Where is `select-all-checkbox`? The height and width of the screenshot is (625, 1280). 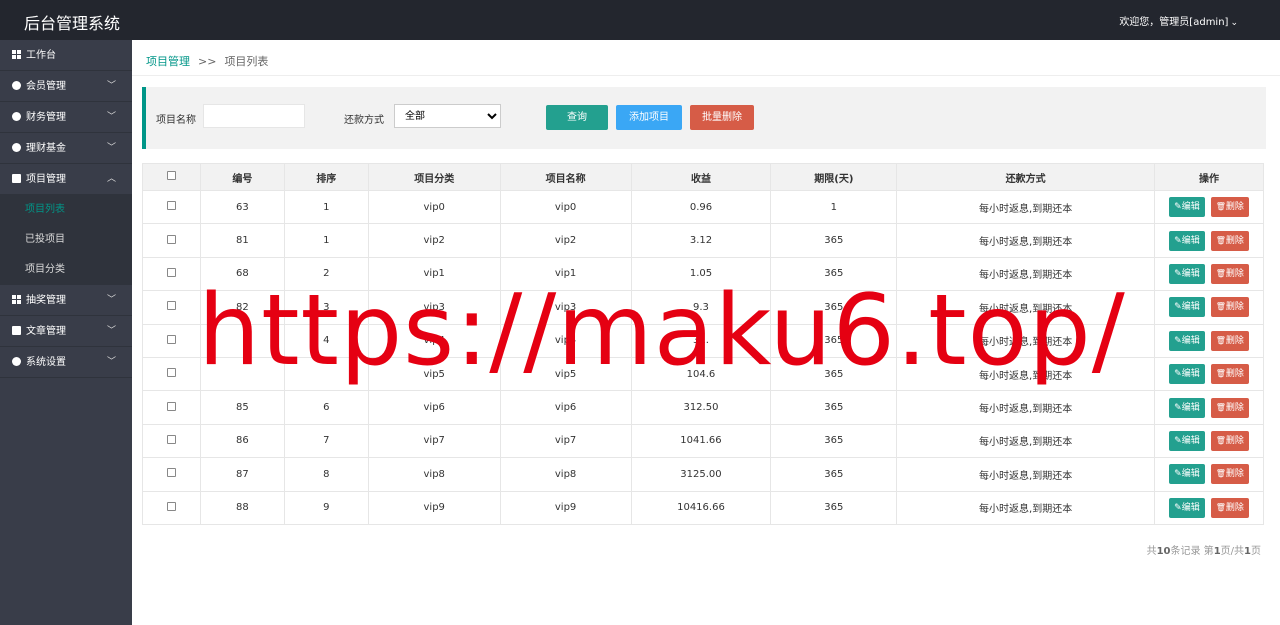 select-all-checkbox is located at coordinates (171, 175).